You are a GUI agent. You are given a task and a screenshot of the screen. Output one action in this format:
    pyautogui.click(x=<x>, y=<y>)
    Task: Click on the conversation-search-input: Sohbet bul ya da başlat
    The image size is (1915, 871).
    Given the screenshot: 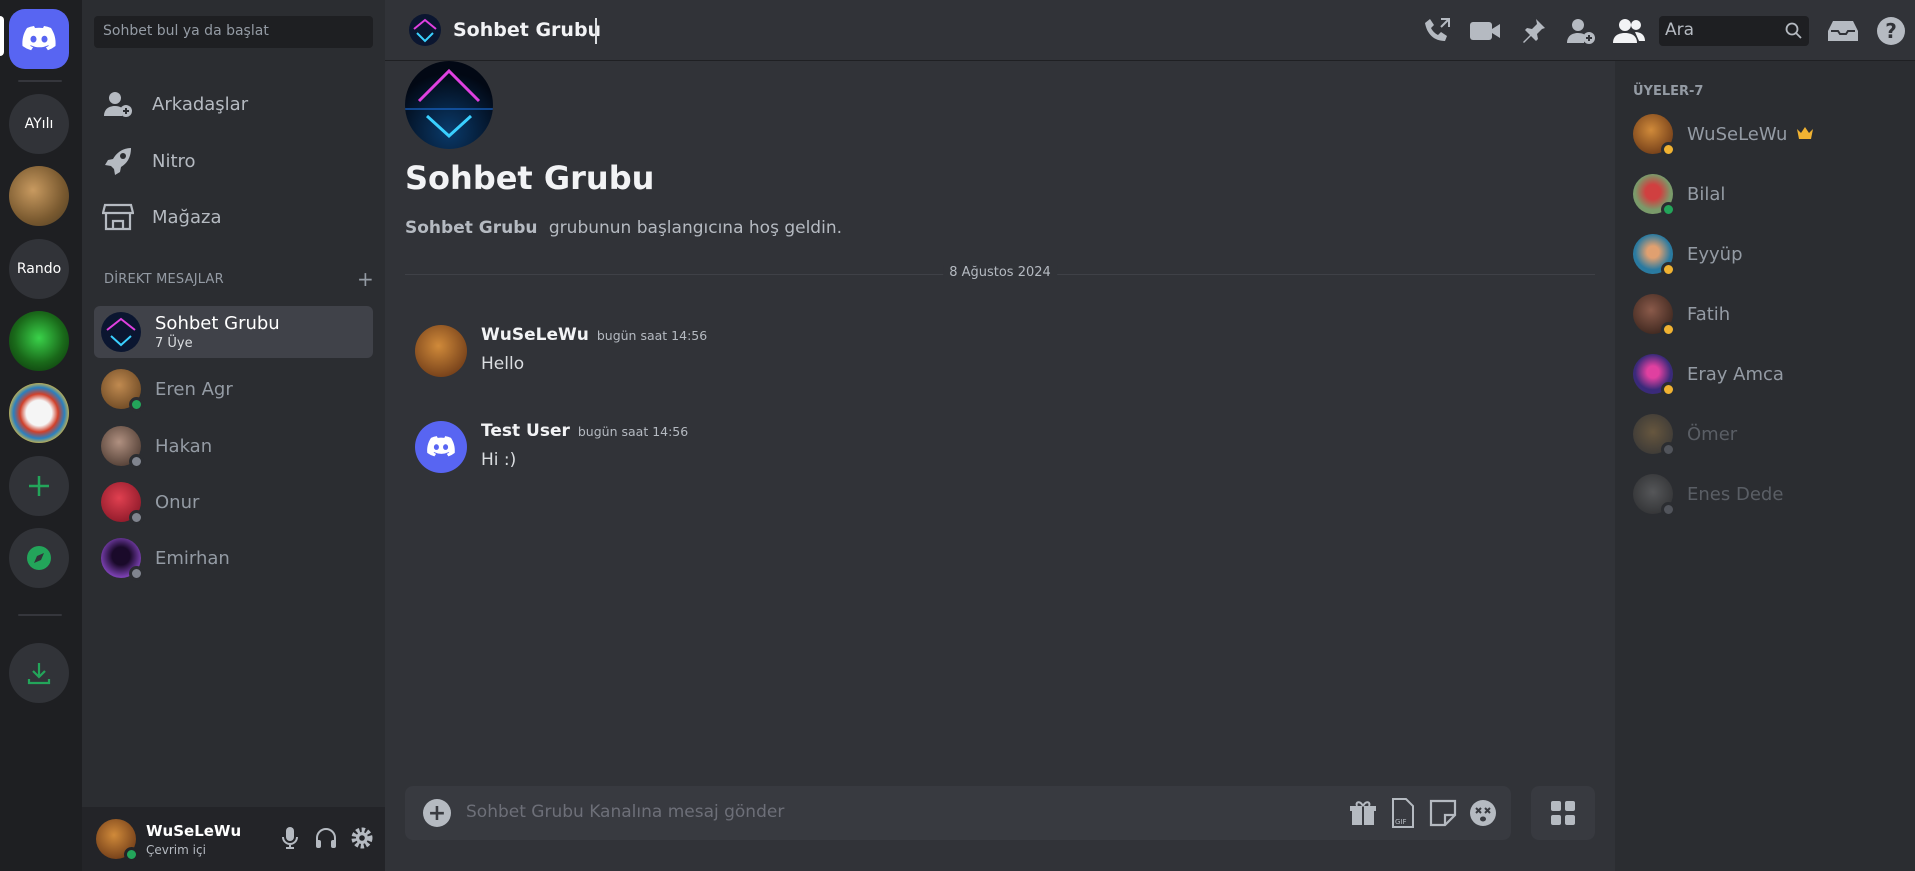 What is the action you would take?
    pyautogui.click(x=233, y=32)
    